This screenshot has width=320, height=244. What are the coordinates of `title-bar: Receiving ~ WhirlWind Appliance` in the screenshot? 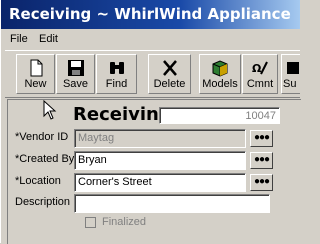 It's located at (150, 14).